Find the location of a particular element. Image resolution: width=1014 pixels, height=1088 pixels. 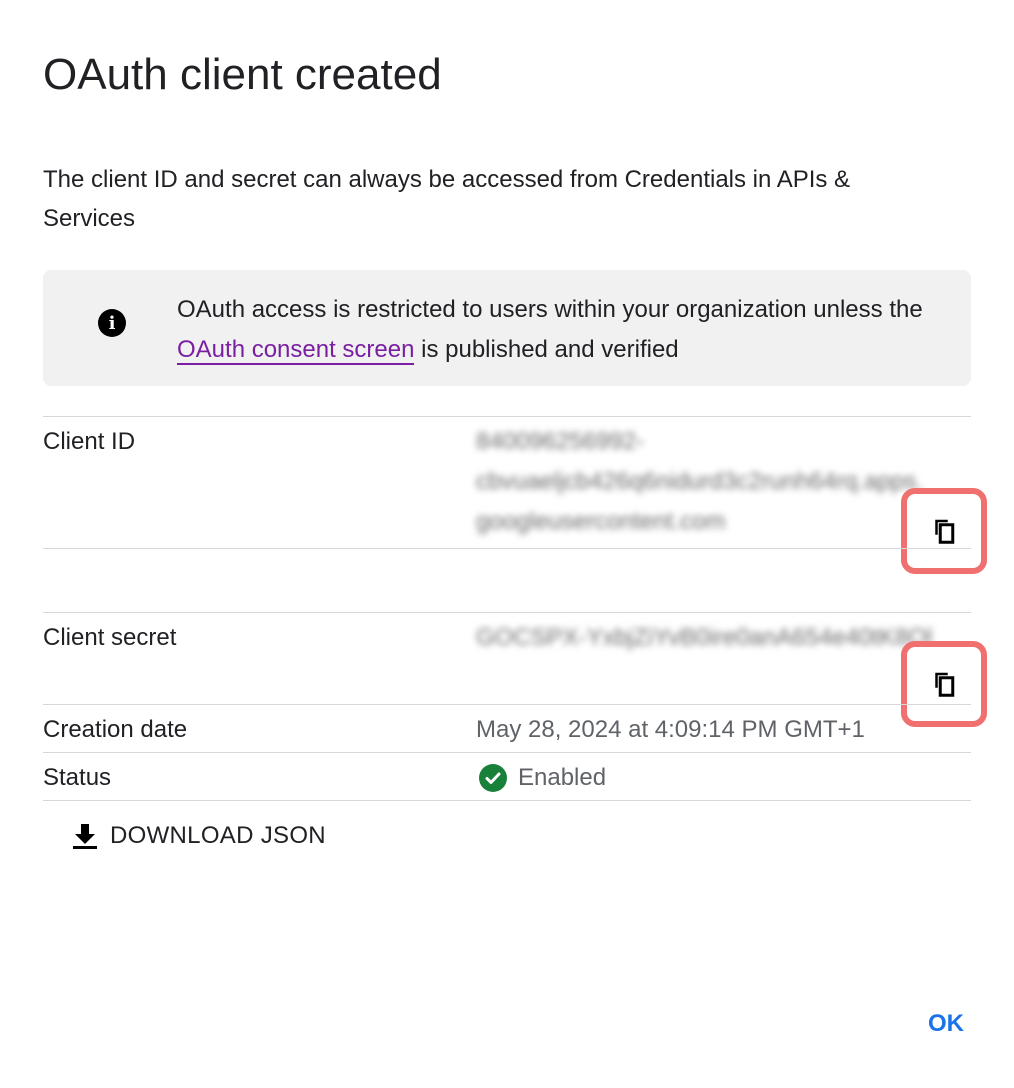

oauth-consent-screen-link: OAuth consent screen is located at coordinates (296, 350).